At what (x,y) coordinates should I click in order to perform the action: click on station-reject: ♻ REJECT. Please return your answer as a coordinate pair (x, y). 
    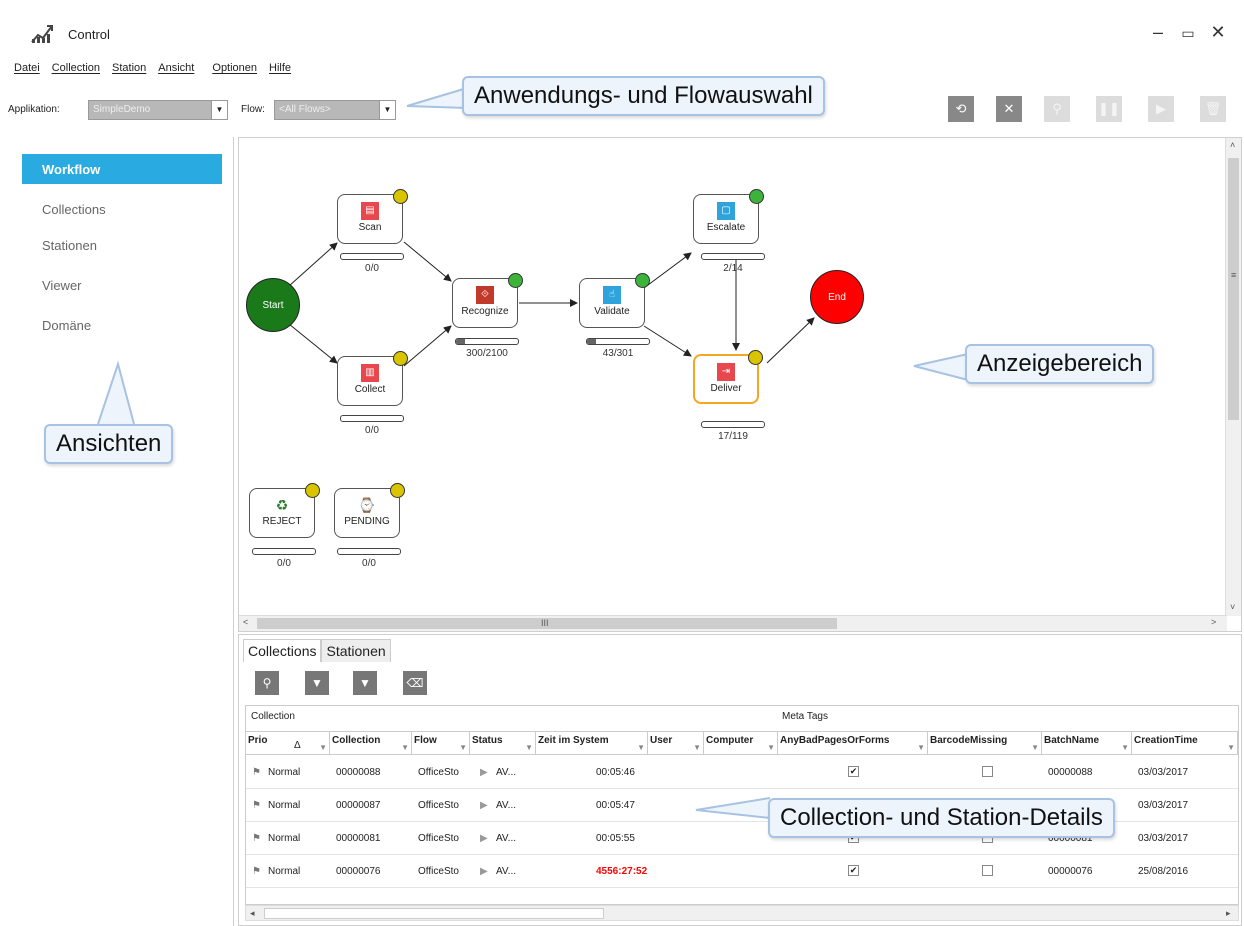
    Looking at the image, I should click on (284, 510).